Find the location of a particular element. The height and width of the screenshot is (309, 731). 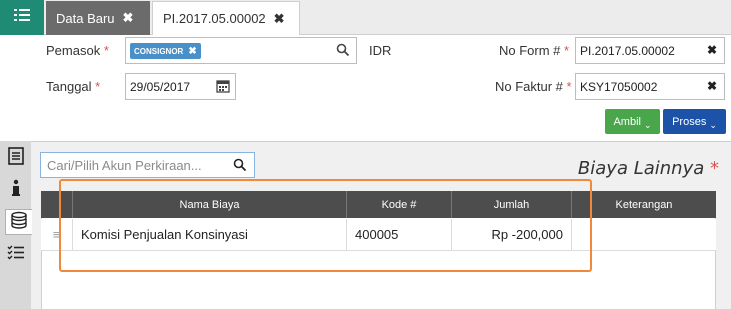

list-menu-icon is located at coordinates (22, 17).